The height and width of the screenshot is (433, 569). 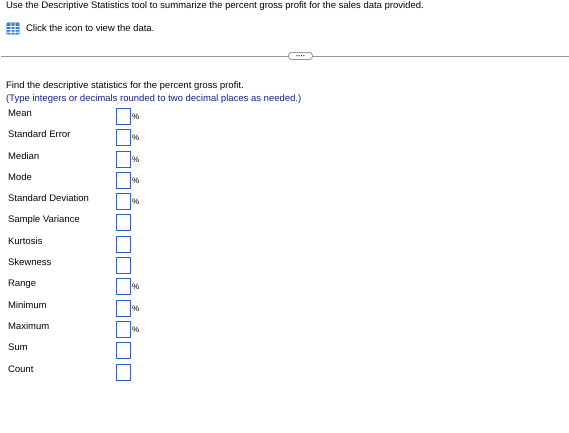 I want to click on stat-label: Median, so click(x=24, y=156).